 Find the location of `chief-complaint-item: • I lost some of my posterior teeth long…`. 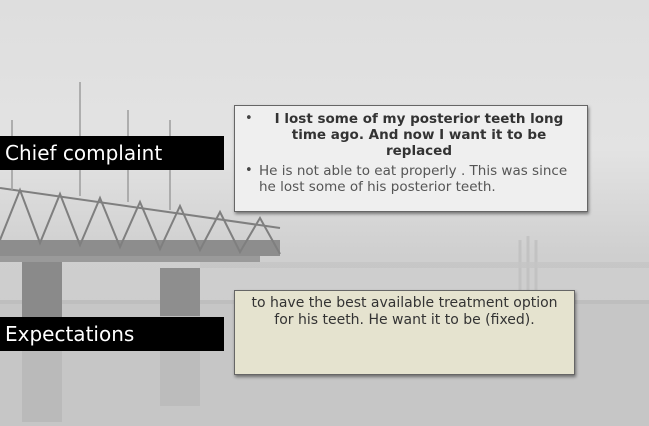

chief-complaint-item: • I lost some of my posterior teeth long… is located at coordinates (412, 135).